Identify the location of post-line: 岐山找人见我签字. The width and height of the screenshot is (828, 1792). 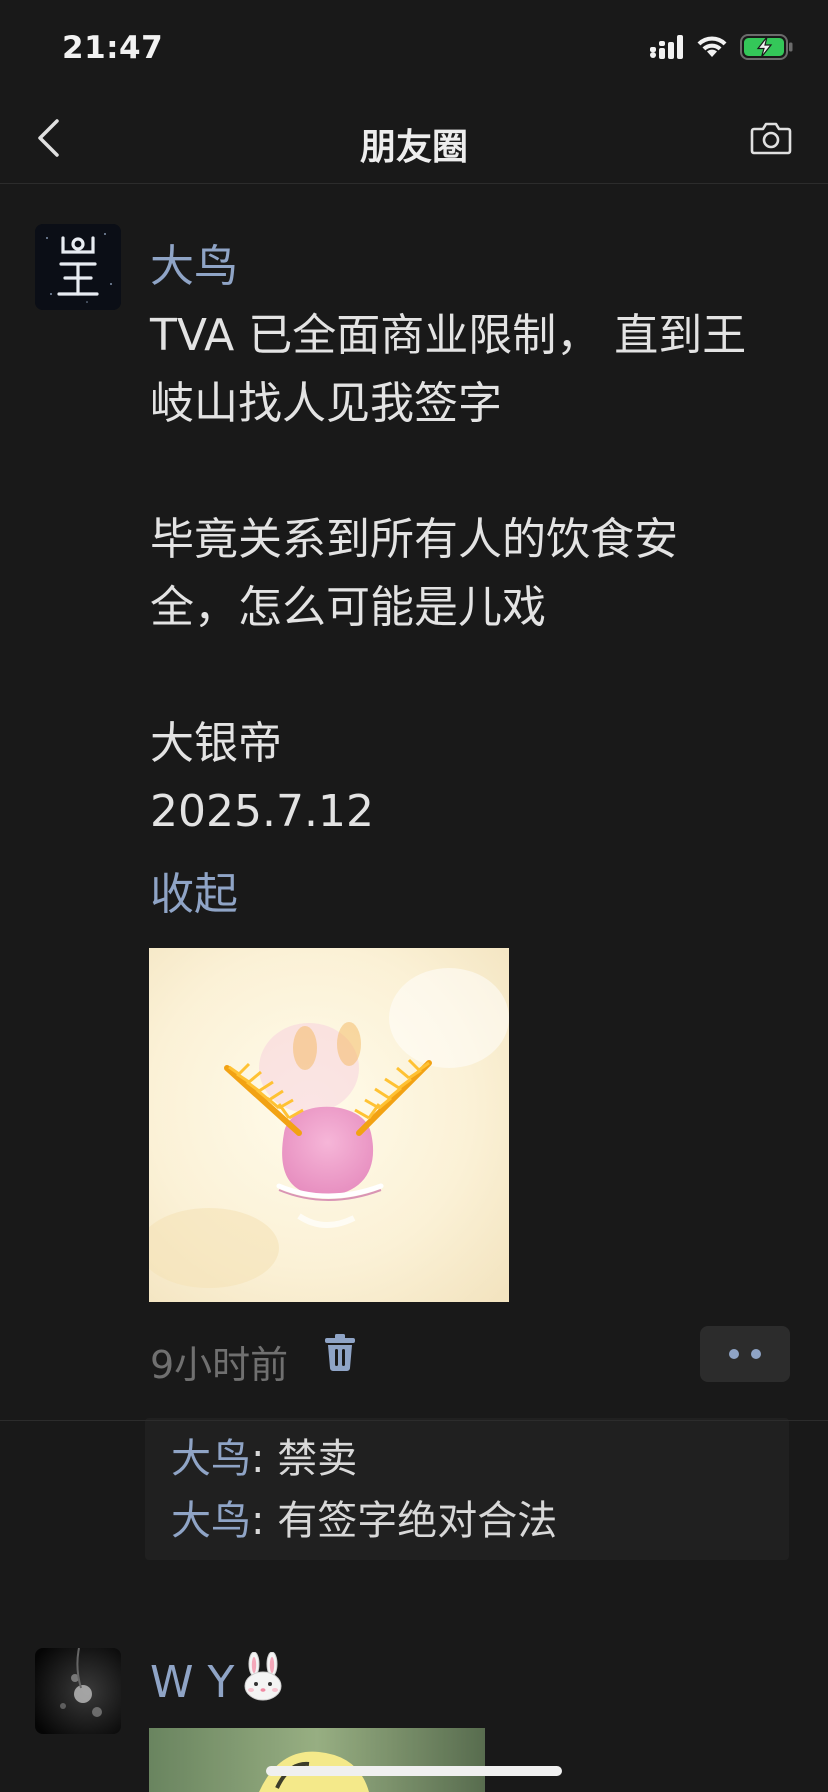
(326, 403).